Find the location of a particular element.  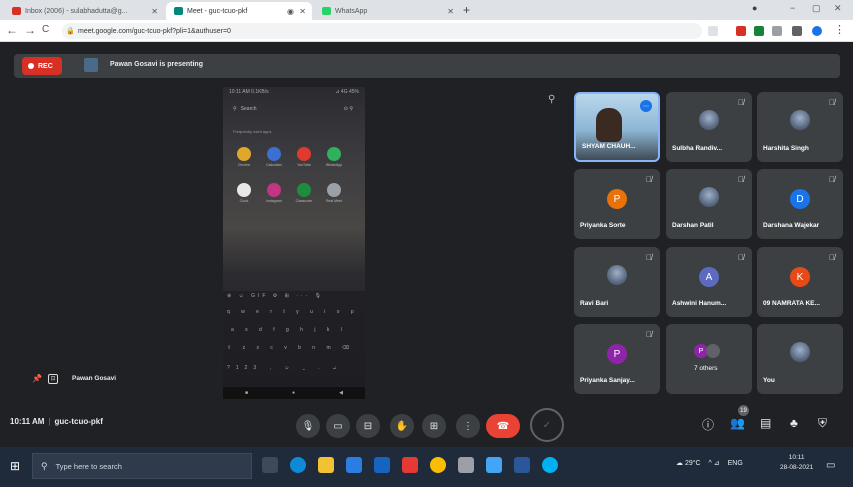

weather-widget: ☁ 29°C is located at coordinates (688, 463).